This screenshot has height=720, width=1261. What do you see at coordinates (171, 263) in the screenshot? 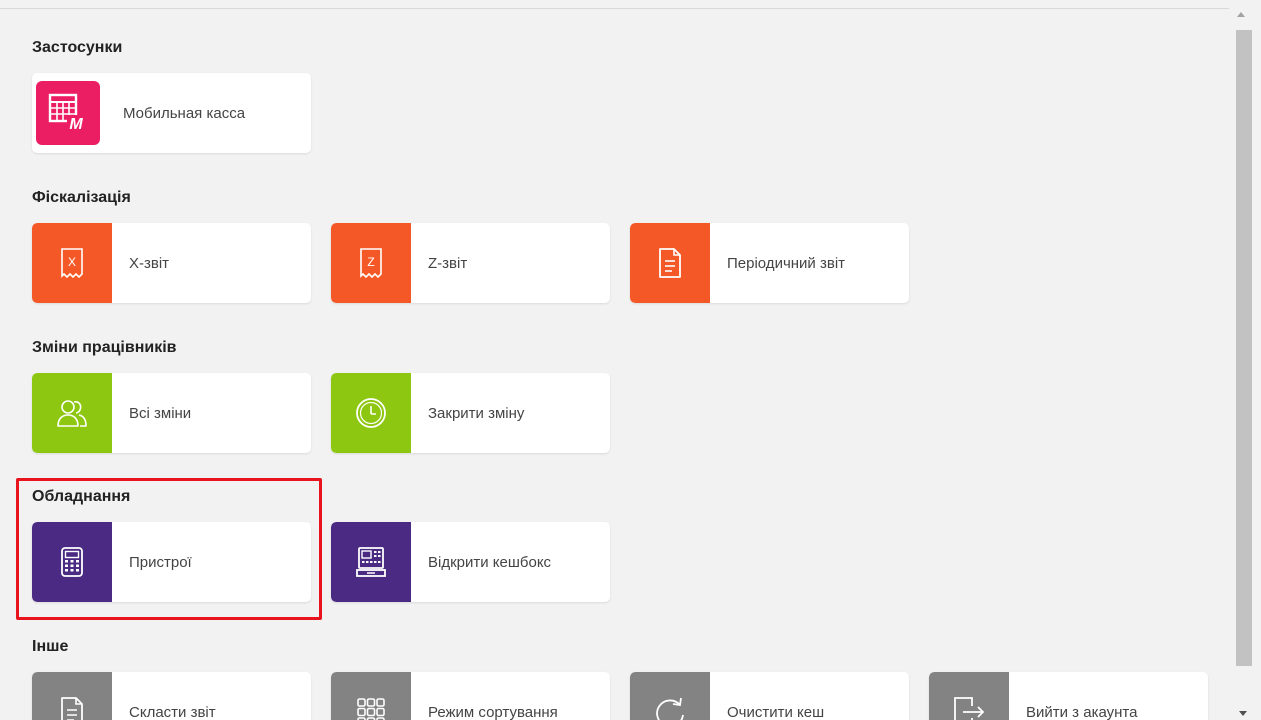
I see `tile-x-report: X X-звіт` at bounding box center [171, 263].